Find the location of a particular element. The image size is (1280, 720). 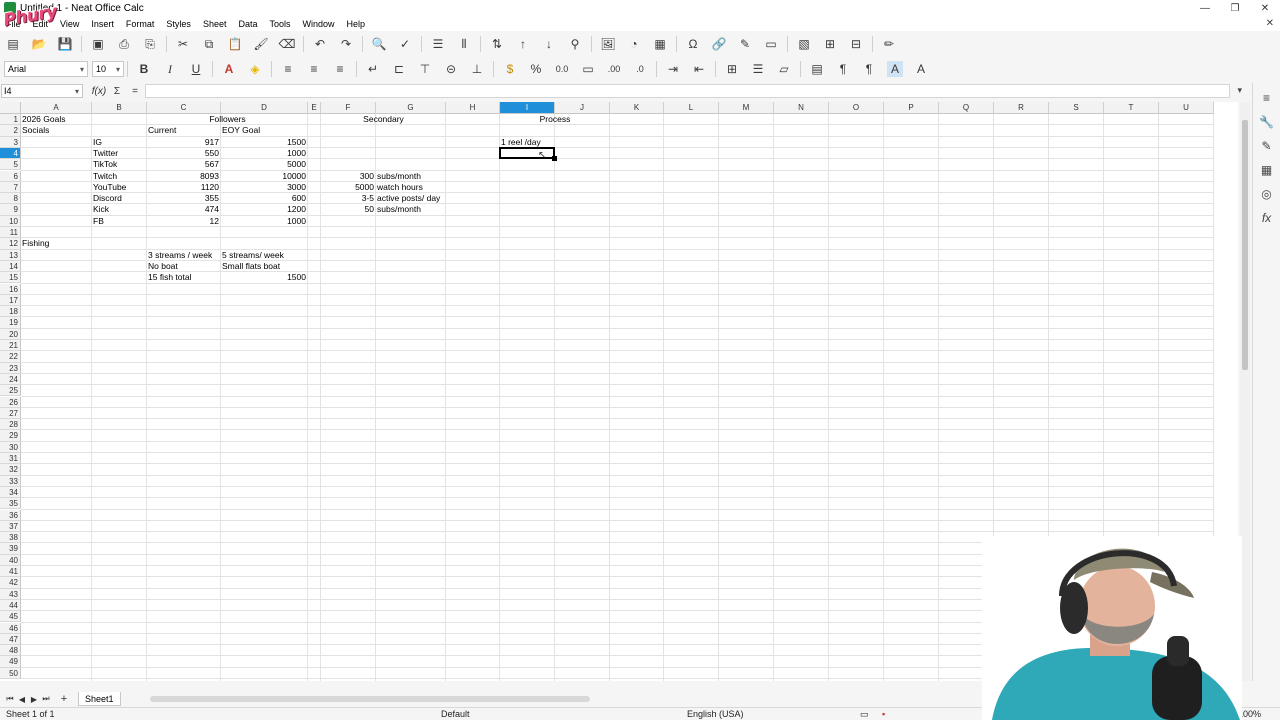

row-header-49: 49 is located at coordinates (10, 662).